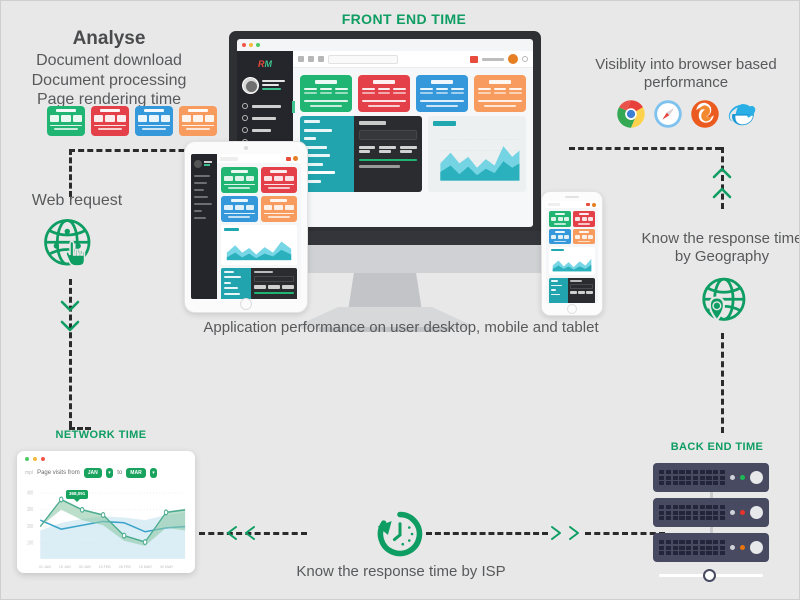  Describe the element at coordinates (266, 106) in the screenshot. I see `sidebar-item-dashboard` at that location.